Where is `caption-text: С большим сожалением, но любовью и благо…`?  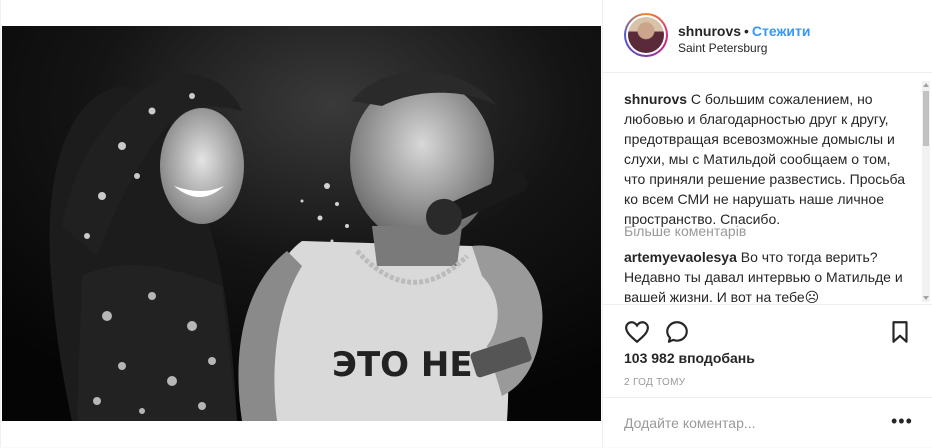 caption-text: С большим сожалением, но любовью и благо… is located at coordinates (765, 159).